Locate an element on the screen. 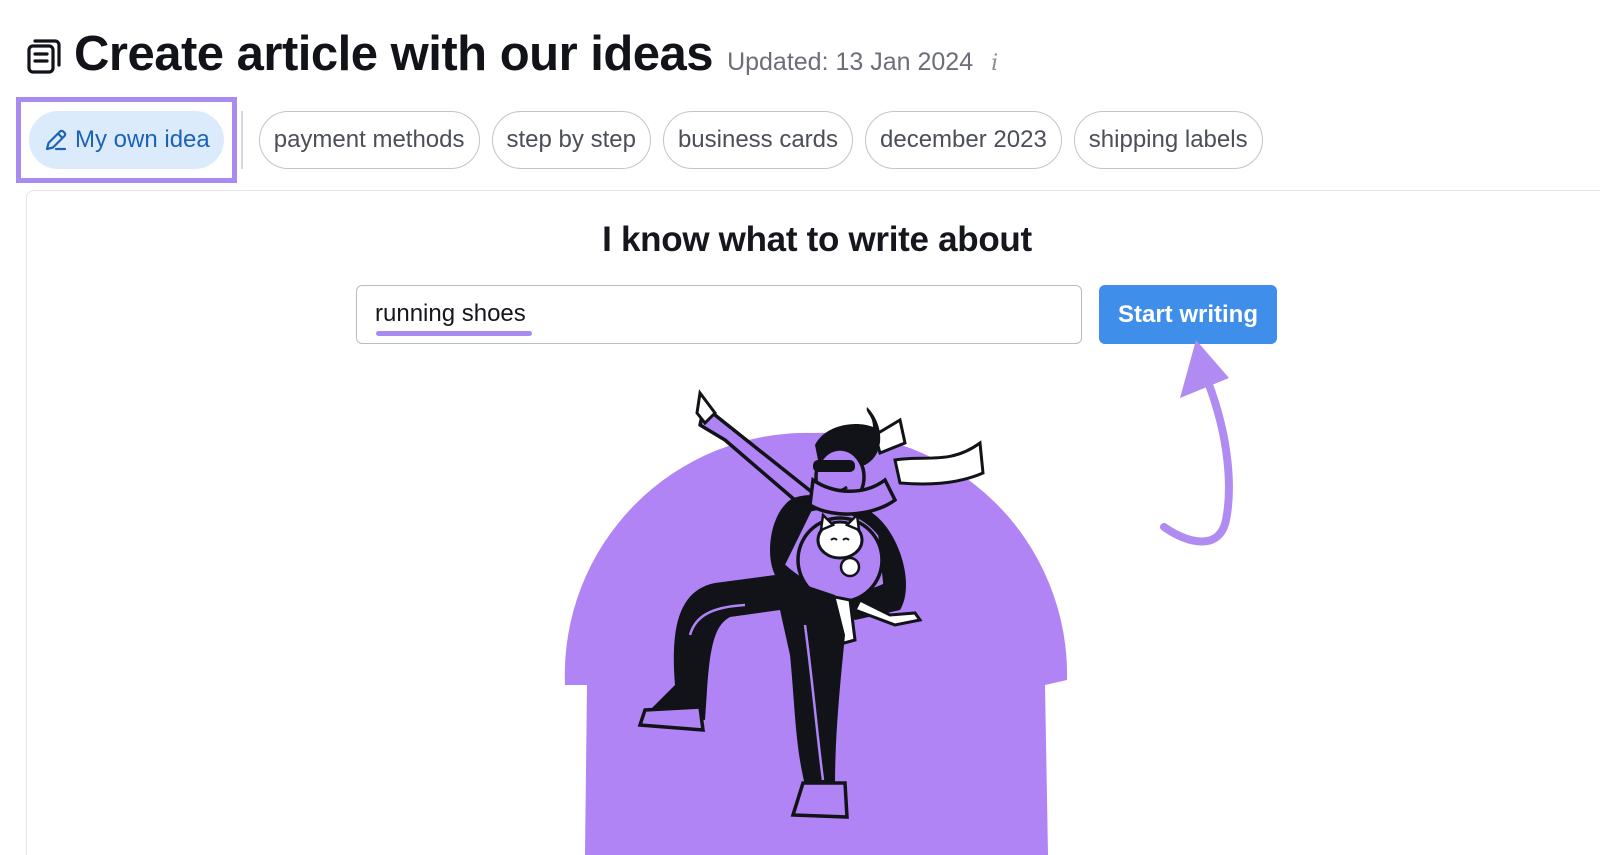 The width and height of the screenshot is (1600, 855). chip-shipping-labels: shipping labels is located at coordinates (1168, 140).